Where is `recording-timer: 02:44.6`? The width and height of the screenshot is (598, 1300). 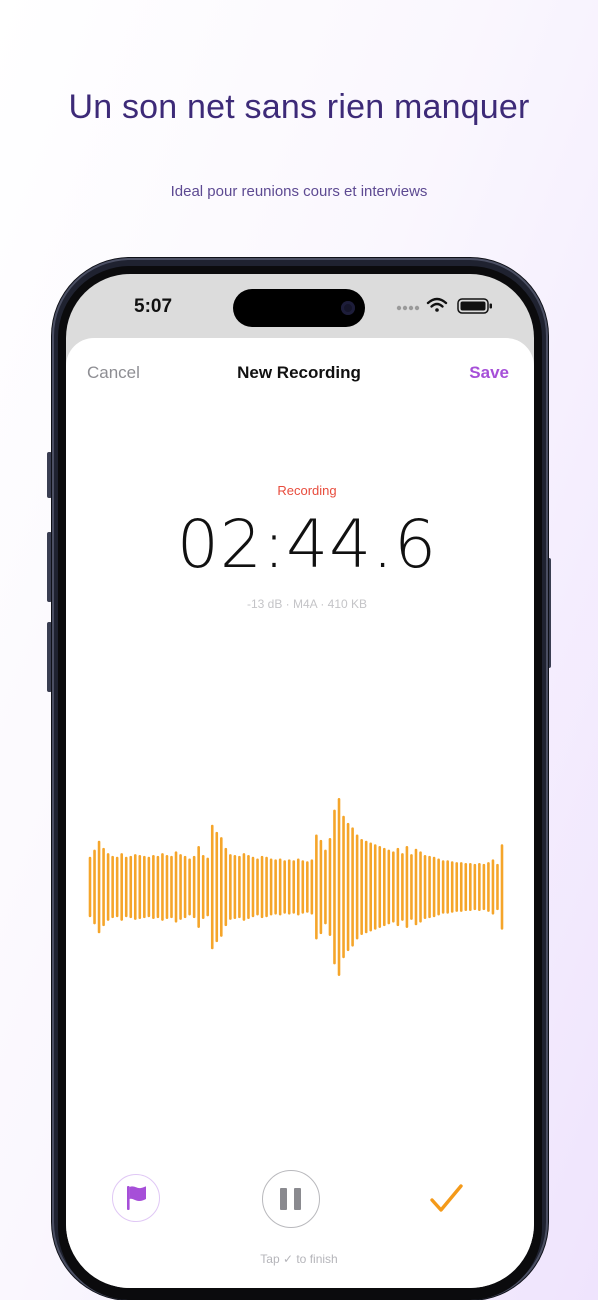 recording-timer: 02:44.6 is located at coordinates (307, 544).